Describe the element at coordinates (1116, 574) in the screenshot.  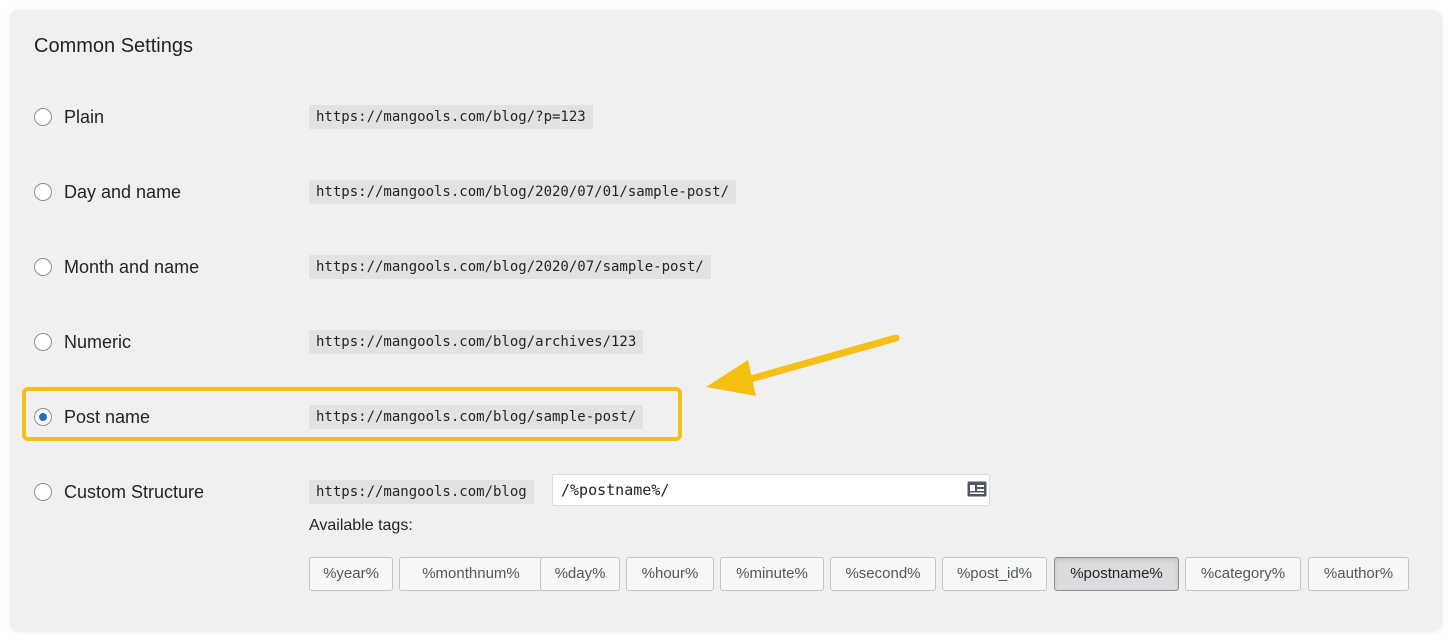
I see `tag-postname-button: %postname%` at that location.